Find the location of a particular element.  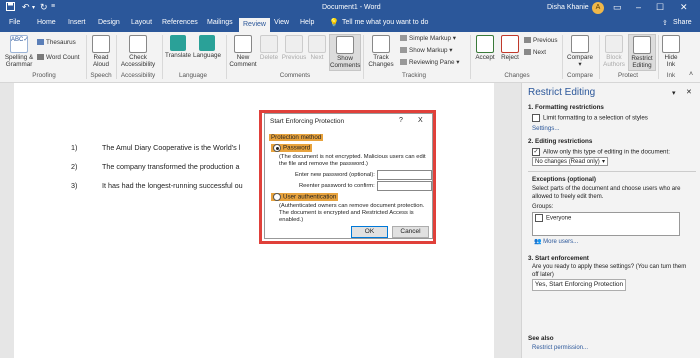

restrict-label2: Editing is located at coordinates (642, 65).